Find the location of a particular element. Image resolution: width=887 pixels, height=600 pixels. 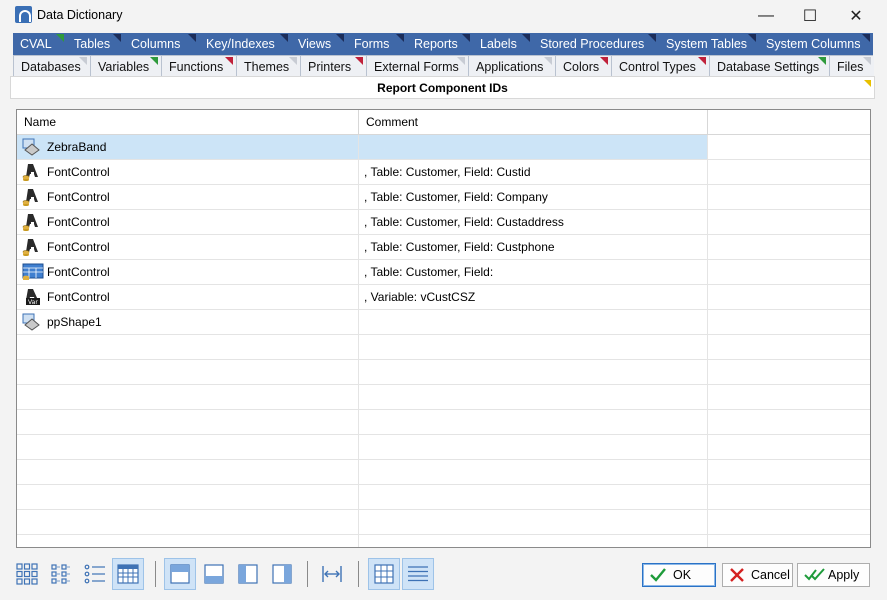

column-header-name: Name is located at coordinates (188, 122).